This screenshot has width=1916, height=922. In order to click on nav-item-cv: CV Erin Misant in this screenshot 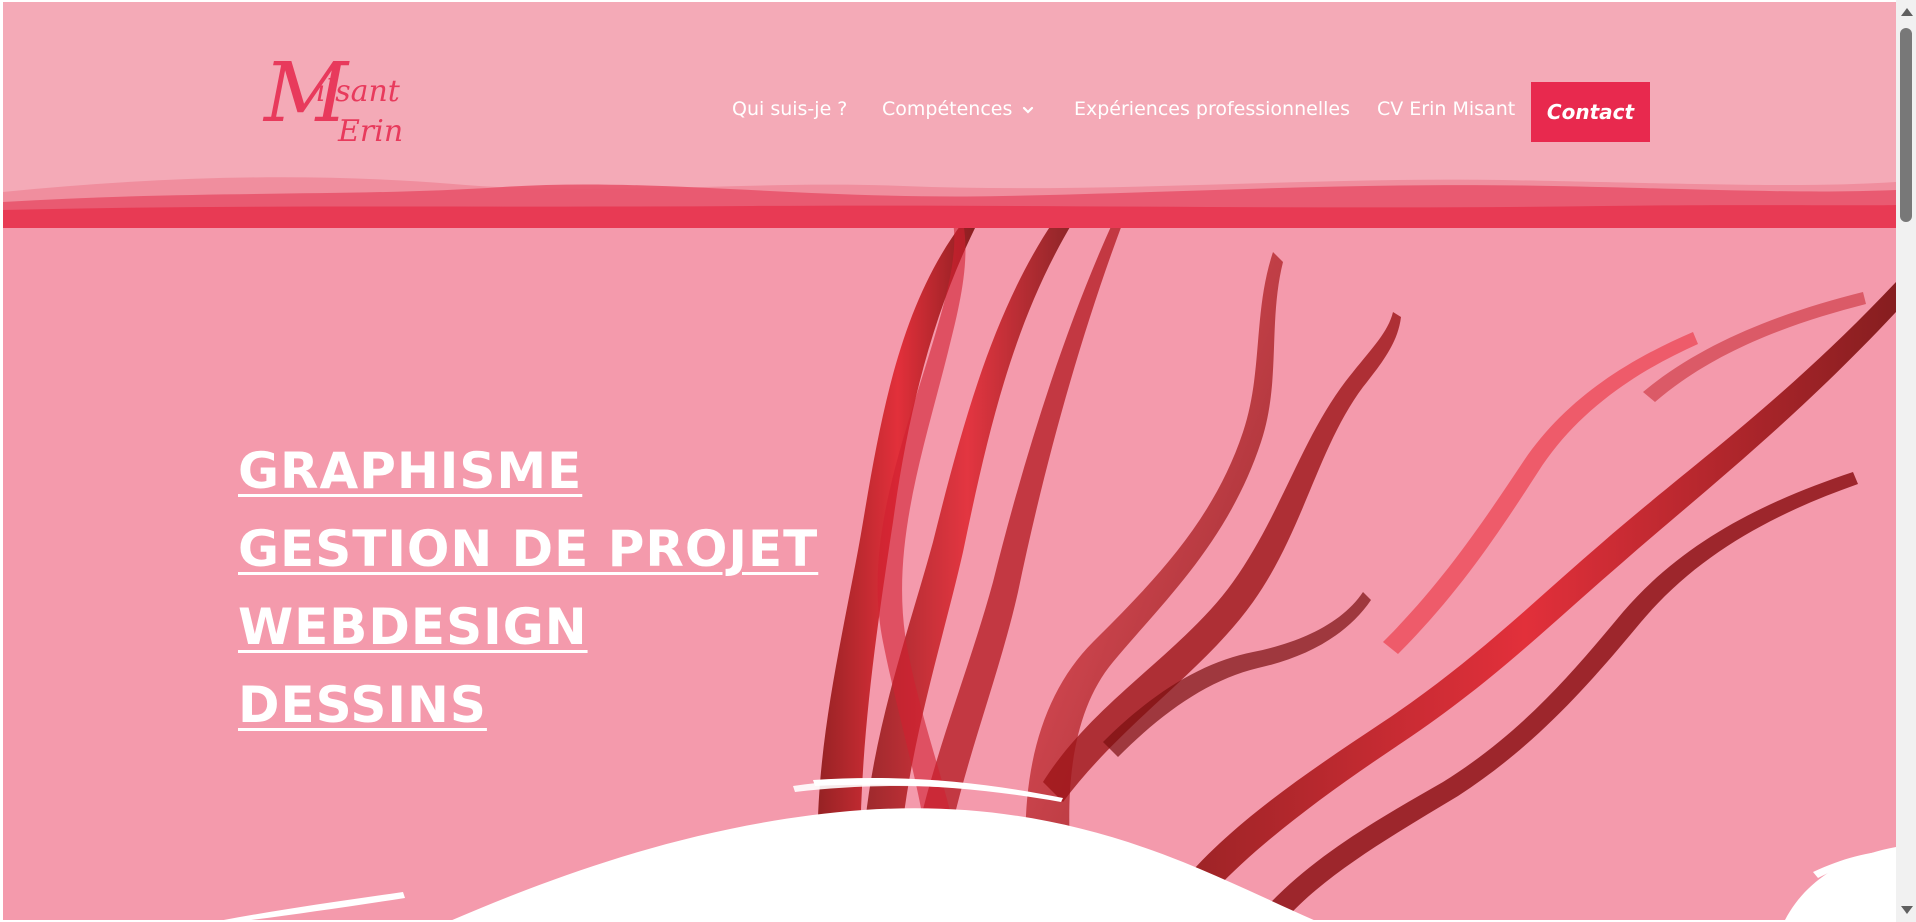, I will do `click(1446, 109)`.